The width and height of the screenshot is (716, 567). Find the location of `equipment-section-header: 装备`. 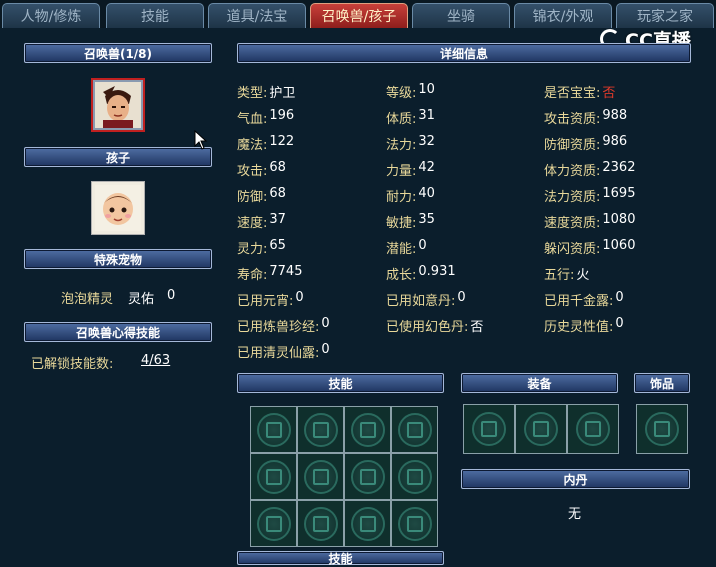

equipment-section-header: 装备 is located at coordinates (539, 383).